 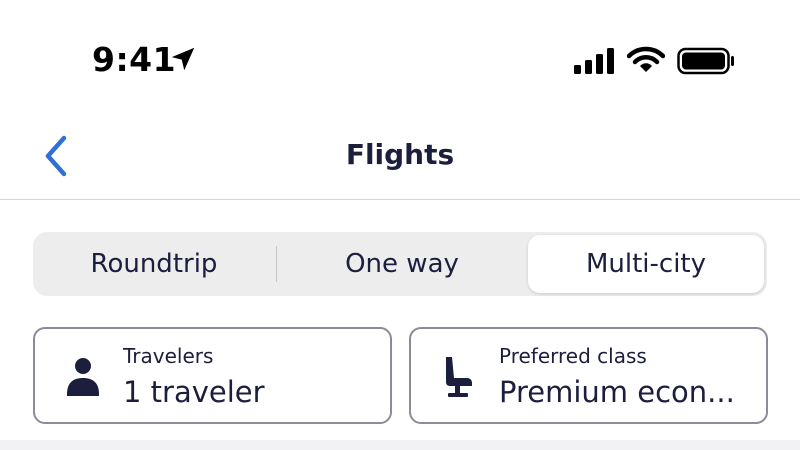 I want to click on location-arrow-icon, so click(x=183, y=59).